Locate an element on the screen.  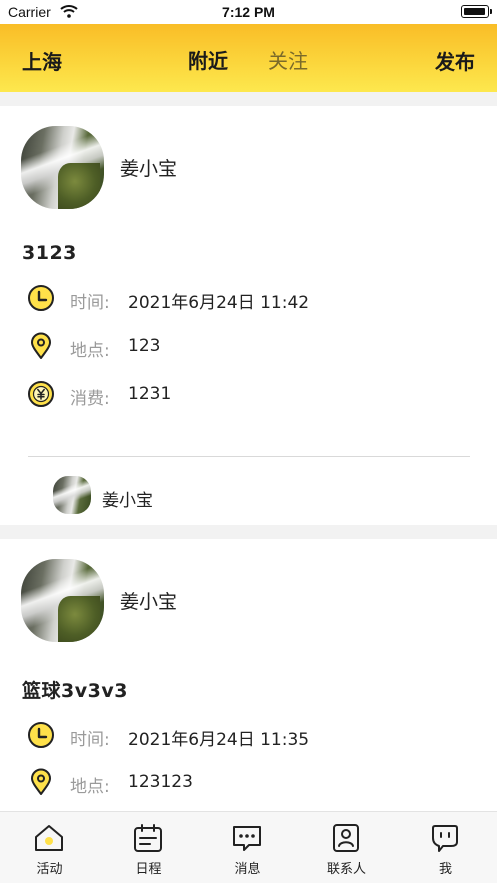
member-name: 姜小宝 is located at coordinates (127, 501).